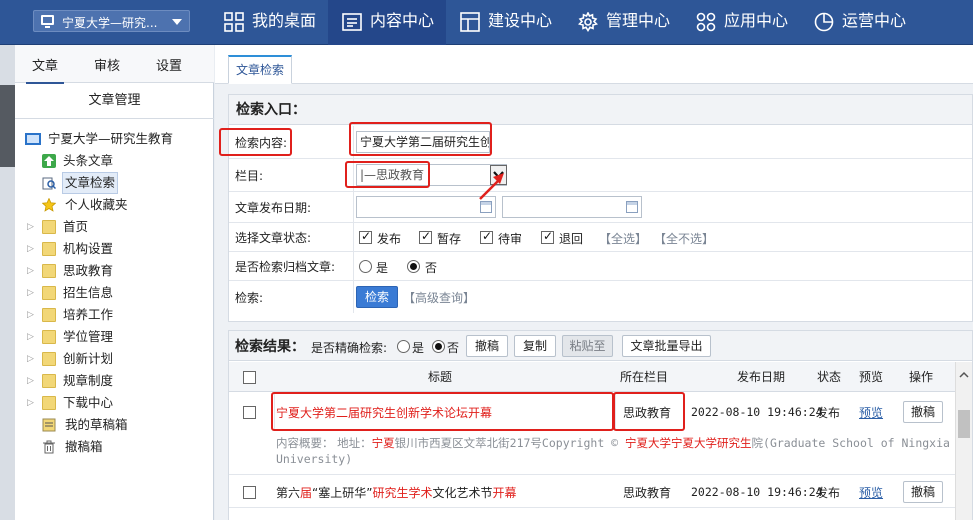 This screenshot has width=973, height=520. What do you see at coordinates (453, 348) in the screenshot?
I see `exact-no-label: 否` at bounding box center [453, 348].